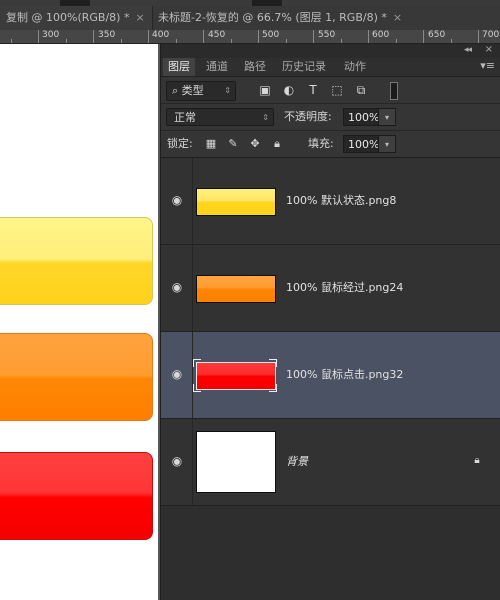 Image resolution: width=500 pixels, height=600 pixels. I want to click on ruler-label: 550, so click(327, 35).